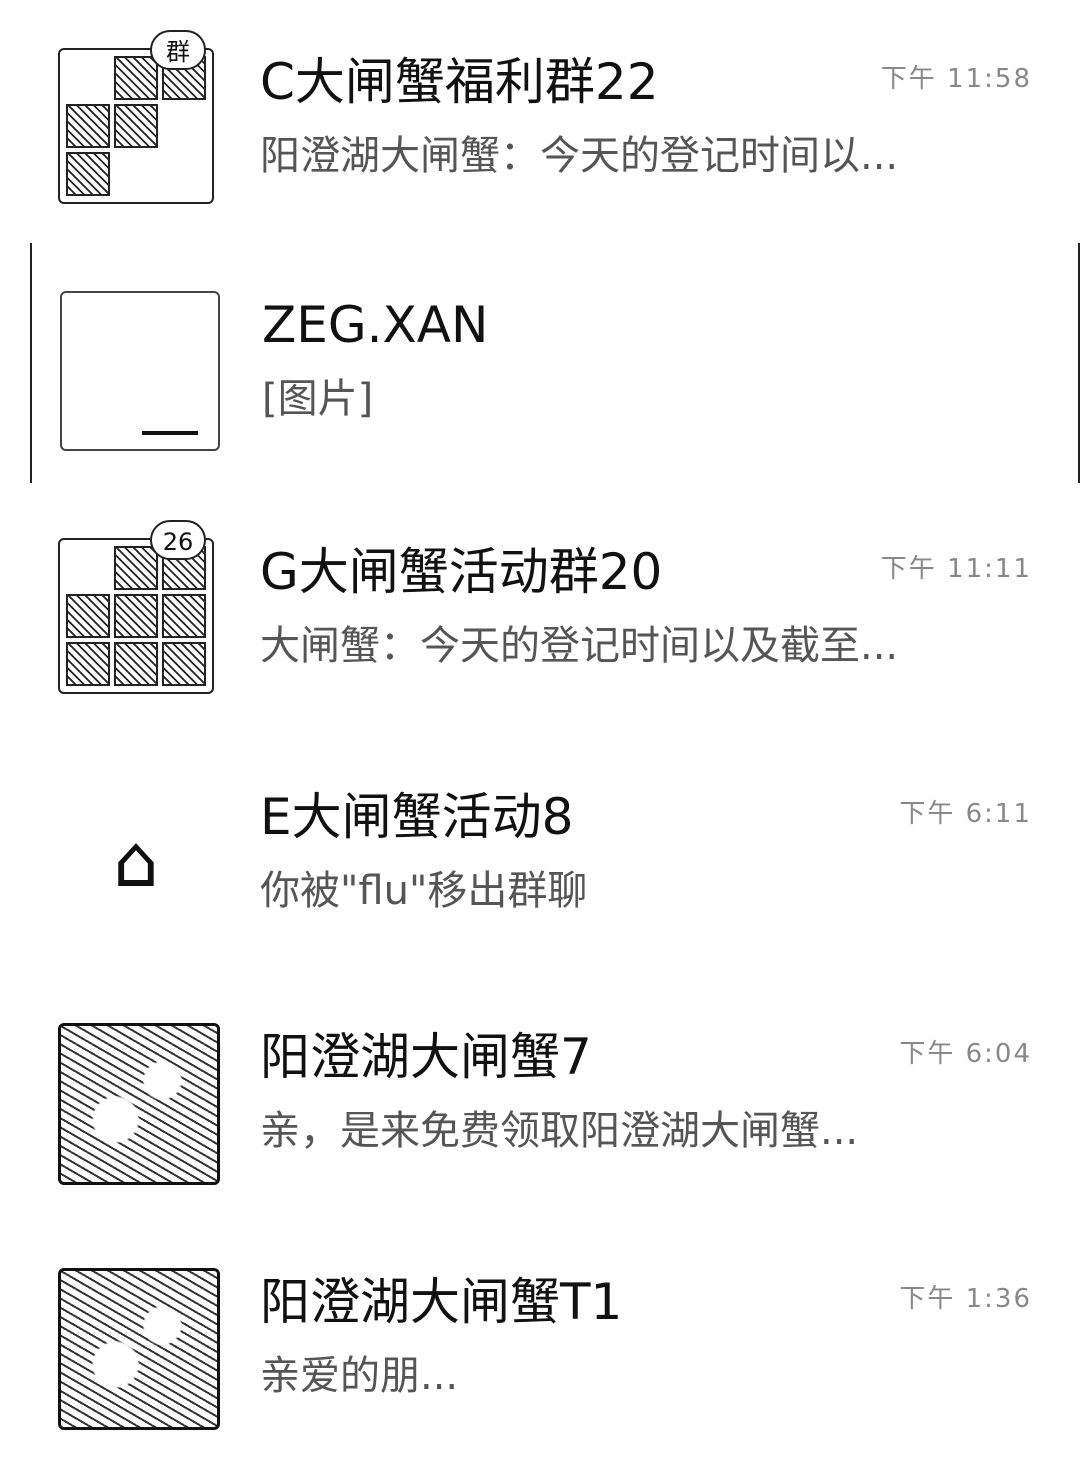 The width and height of the screenshot is (1080, 1460). What do you see at coordinates (178, 540) in the screenshot?
I see `unread-badge: 26` at bounding box center [178, 540].